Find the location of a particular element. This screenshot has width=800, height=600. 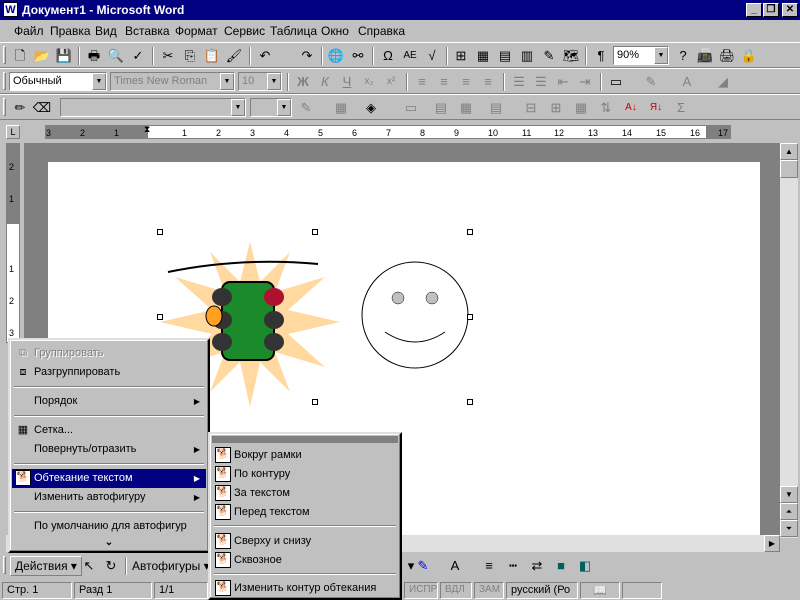

menu-item-change-autoshape: Изменить автофигуру ▶ is located at coordinates (109, 497).